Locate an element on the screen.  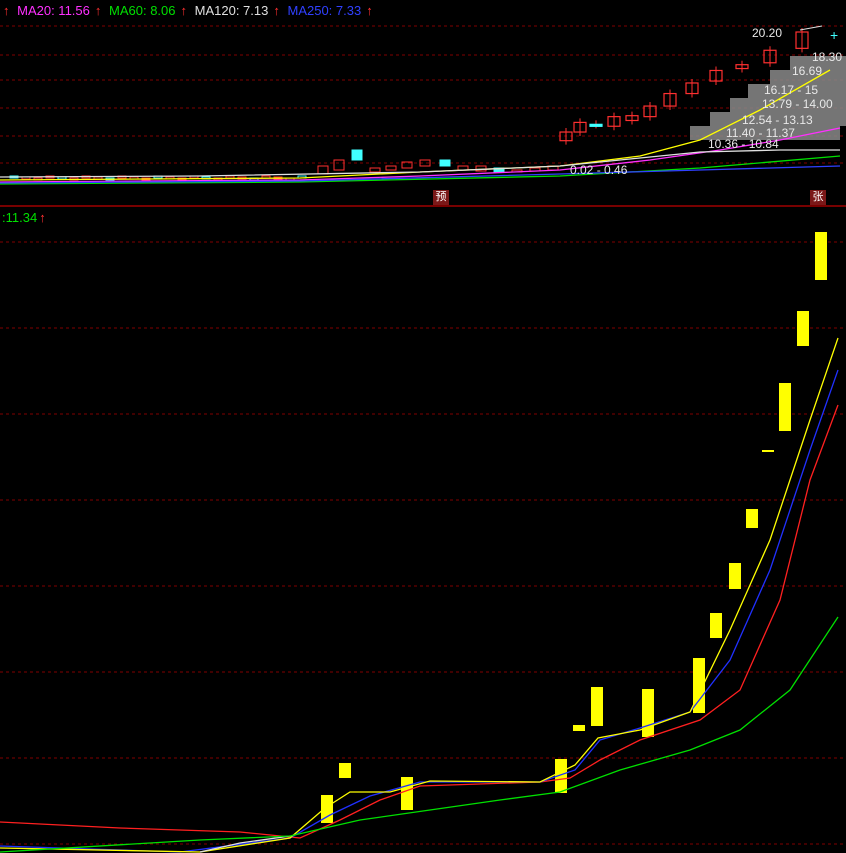
indicator-value: :11.34 is located at coordinates (20, 217).